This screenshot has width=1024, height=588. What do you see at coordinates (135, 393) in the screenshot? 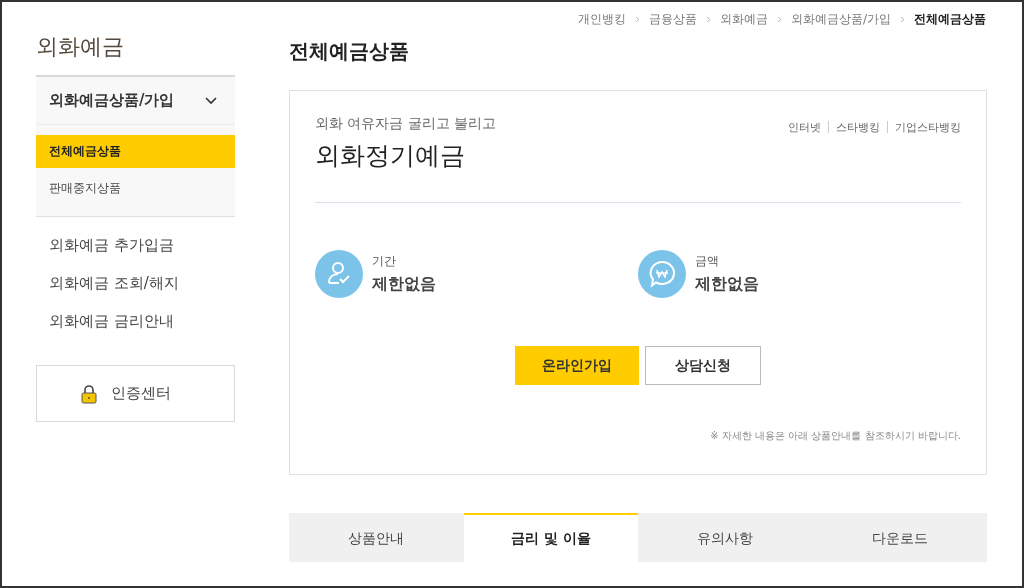
I see `auth-center-button: 인증센터` at bounding box center [135, 393].